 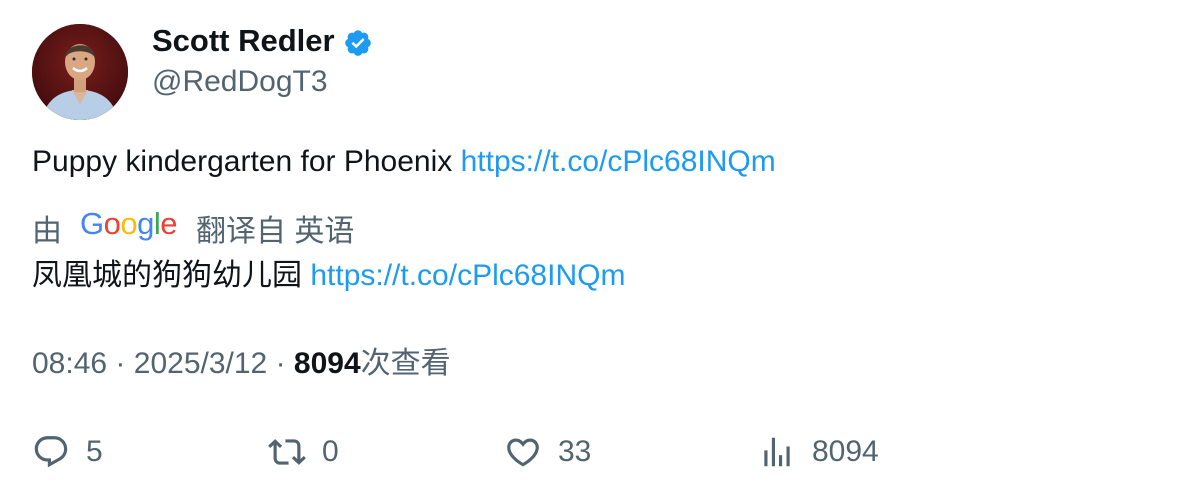 I want to click on reply-button: 5, so click(x=67, y=452).